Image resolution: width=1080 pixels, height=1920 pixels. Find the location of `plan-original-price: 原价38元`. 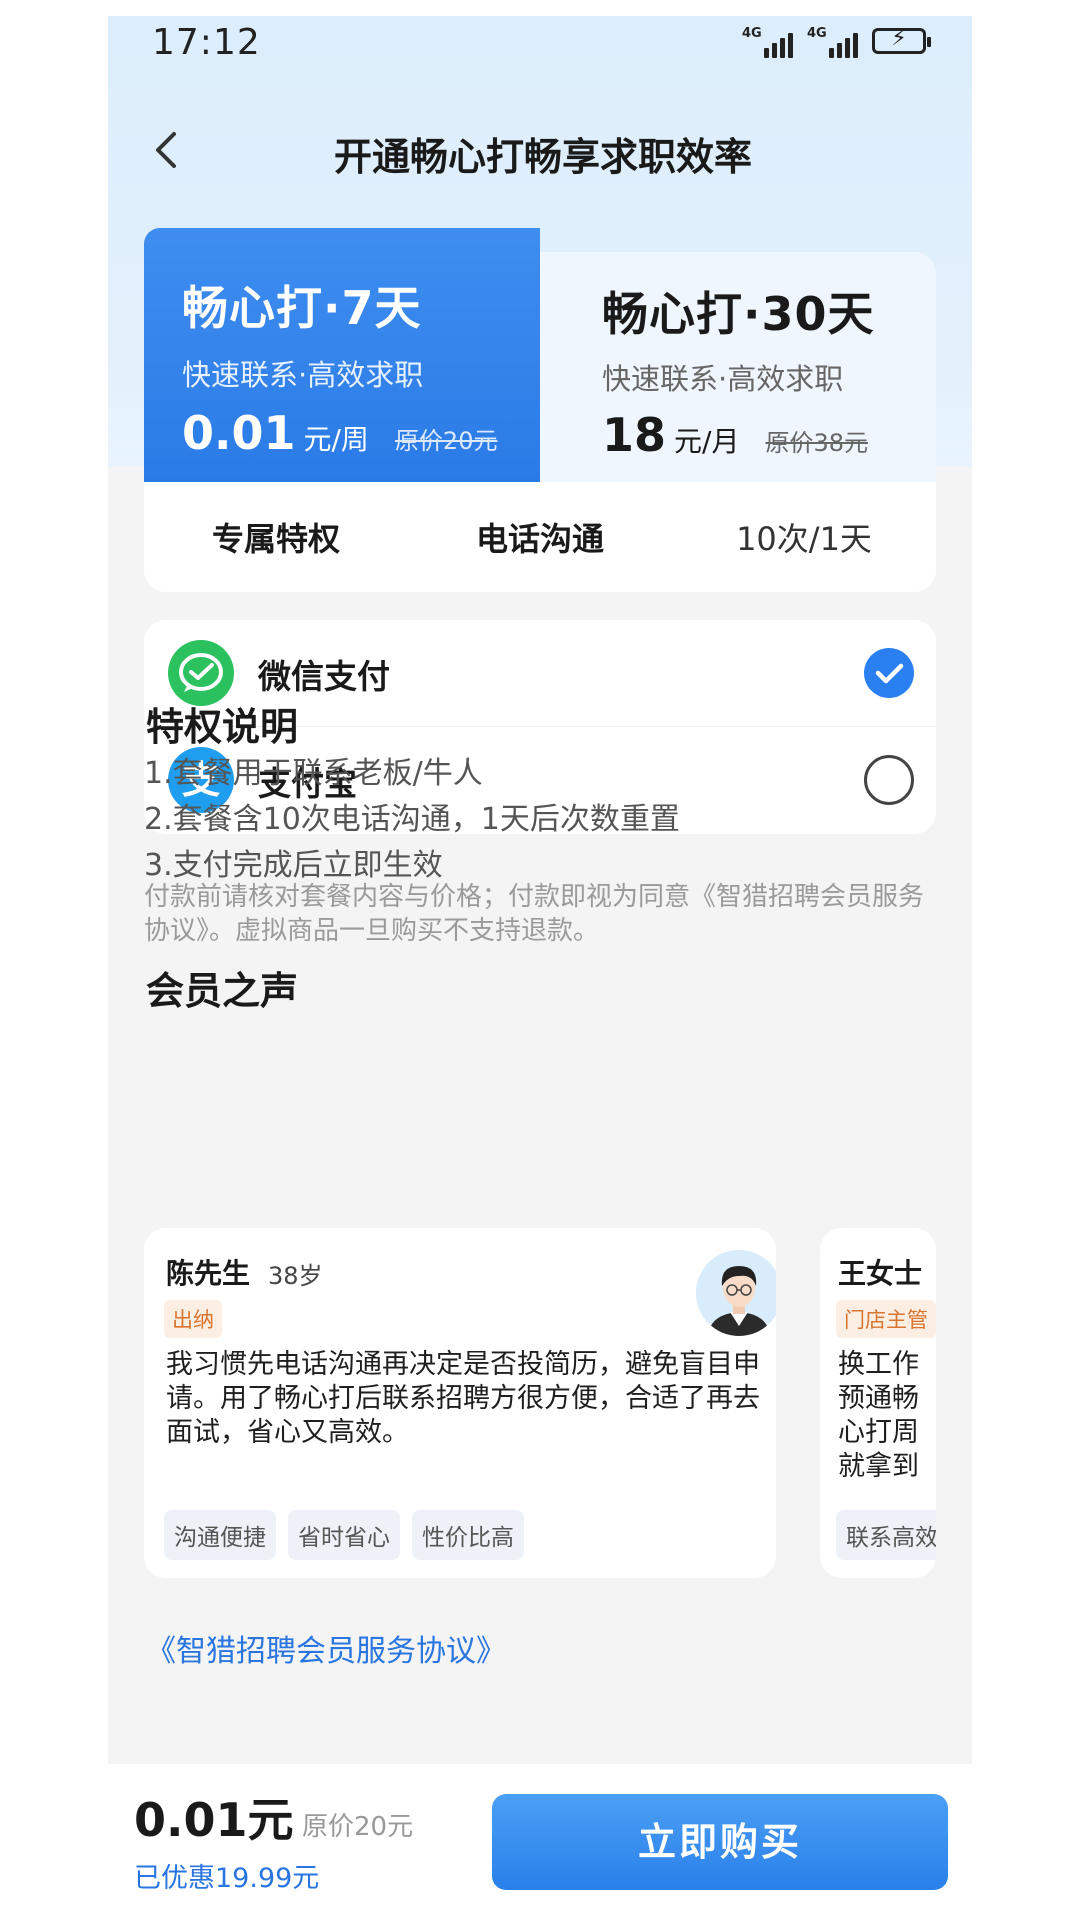

plan-original-price: 原价38元 is located at coordinates (816, 443).